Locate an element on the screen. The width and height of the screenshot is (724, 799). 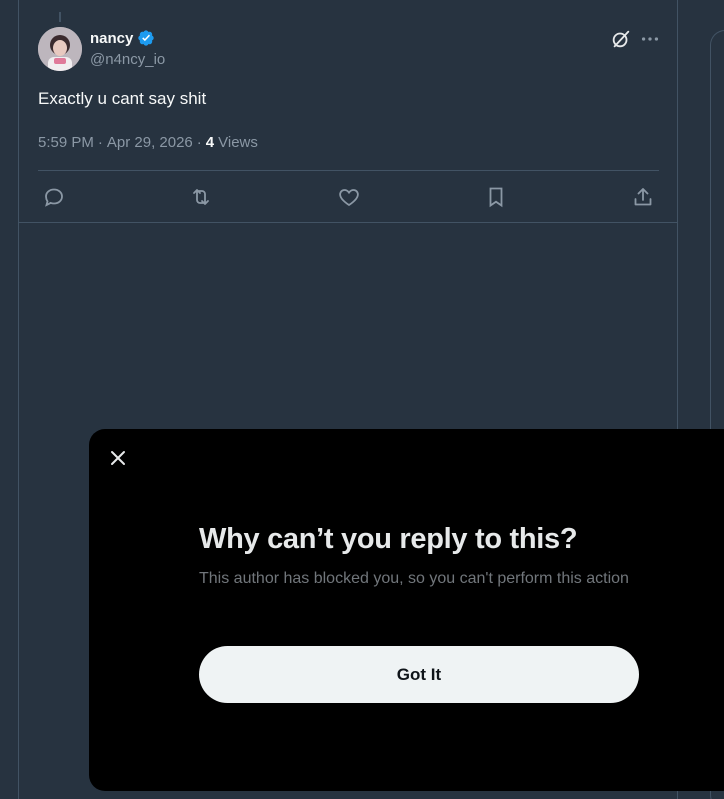
close-button is located at coordinates (118, 458).